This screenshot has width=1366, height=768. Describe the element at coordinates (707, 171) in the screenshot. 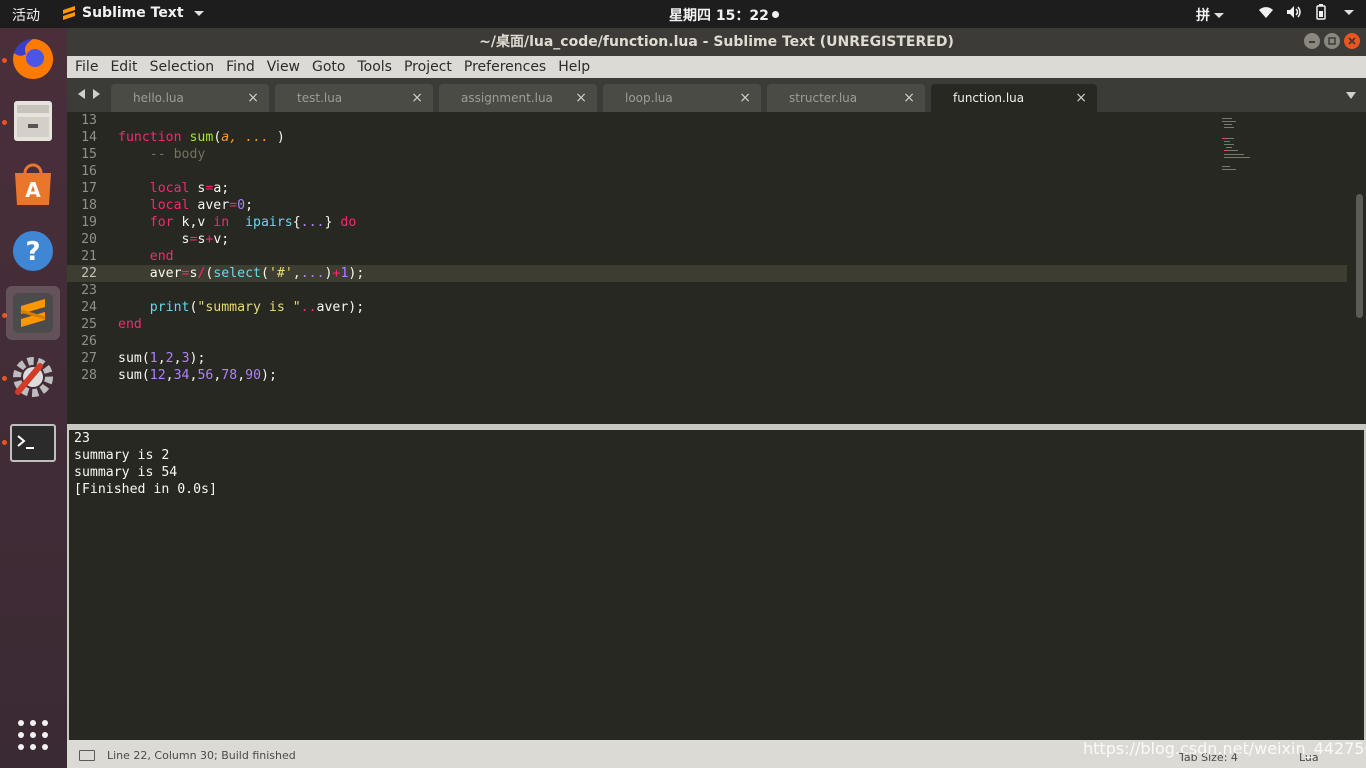

I see `code-line: 16` at that location.